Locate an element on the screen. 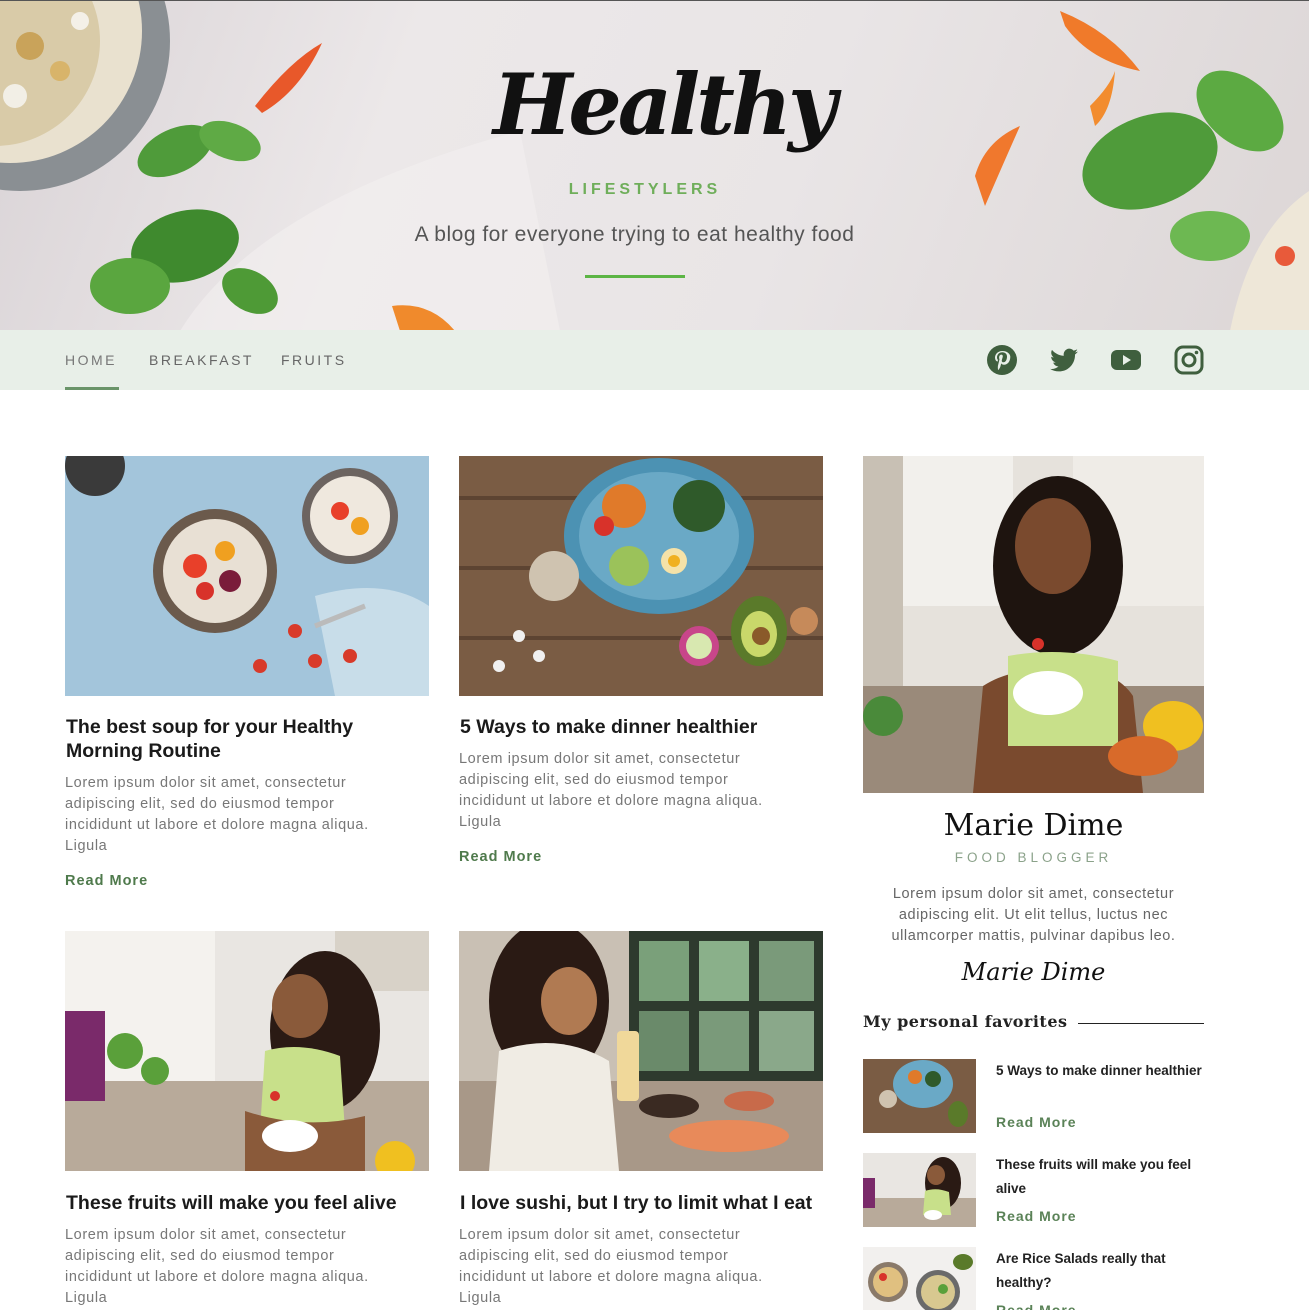 Image resolution: width=1309 pixels, height=1310 pixels. hero-divider is located at coordinates (635, 276).